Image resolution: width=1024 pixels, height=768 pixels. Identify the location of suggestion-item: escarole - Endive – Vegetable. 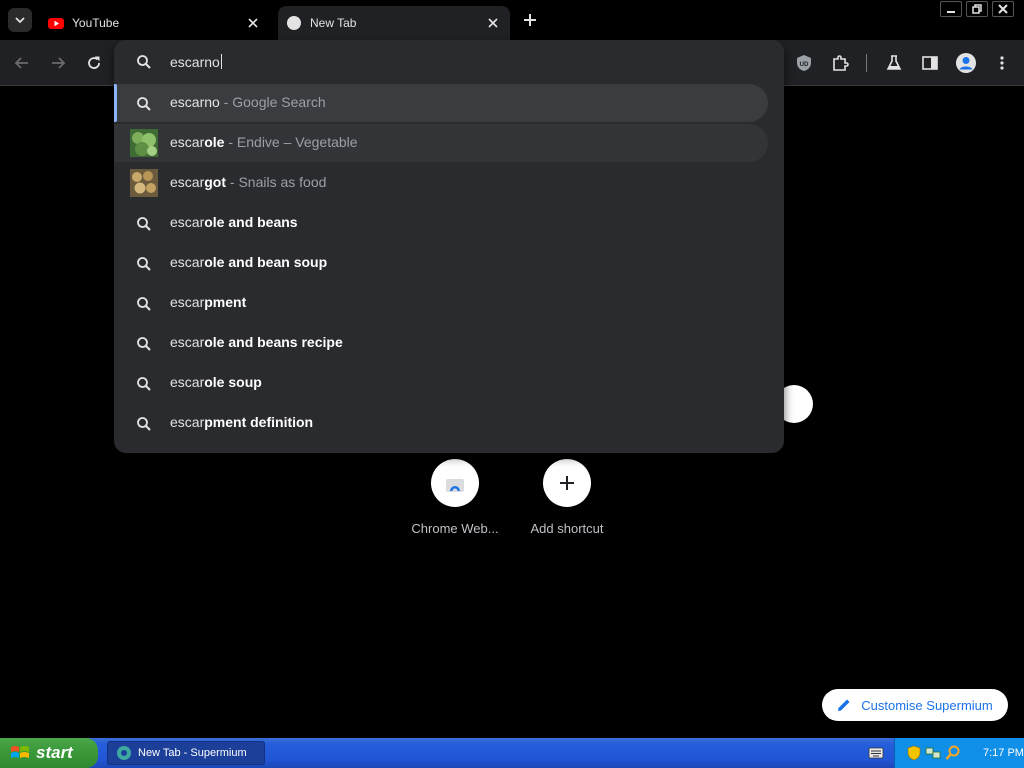
(441, 143).